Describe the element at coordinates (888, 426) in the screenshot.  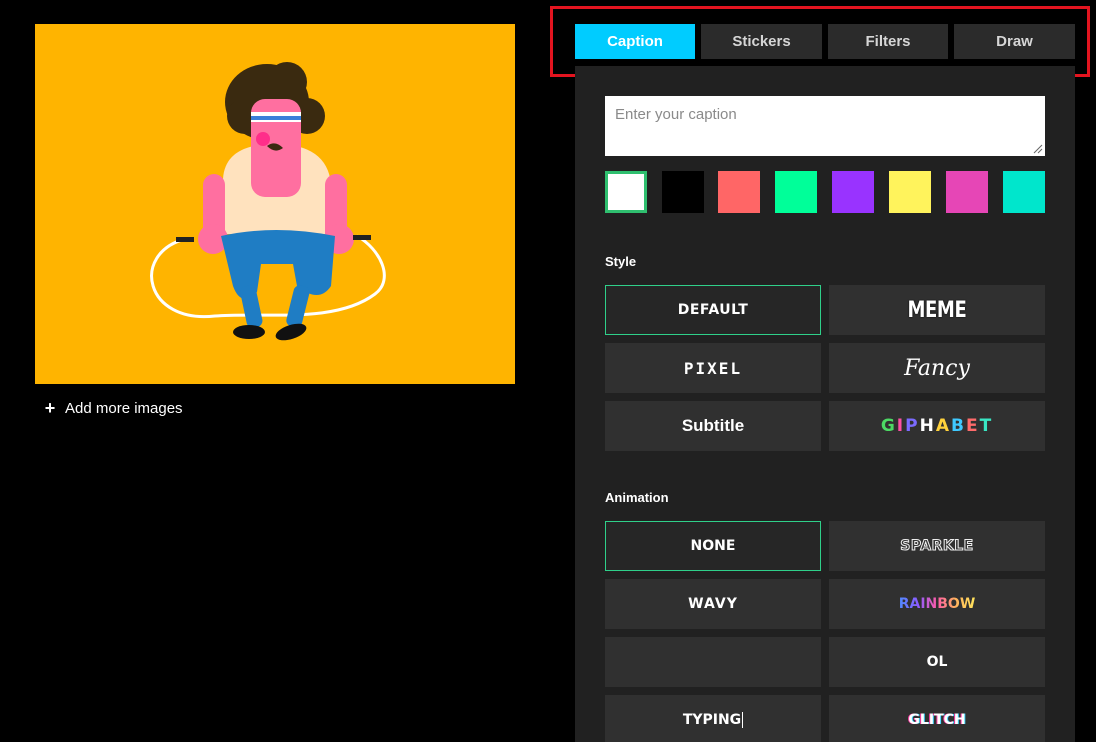
I see `giphabet-letter: G` at that location.